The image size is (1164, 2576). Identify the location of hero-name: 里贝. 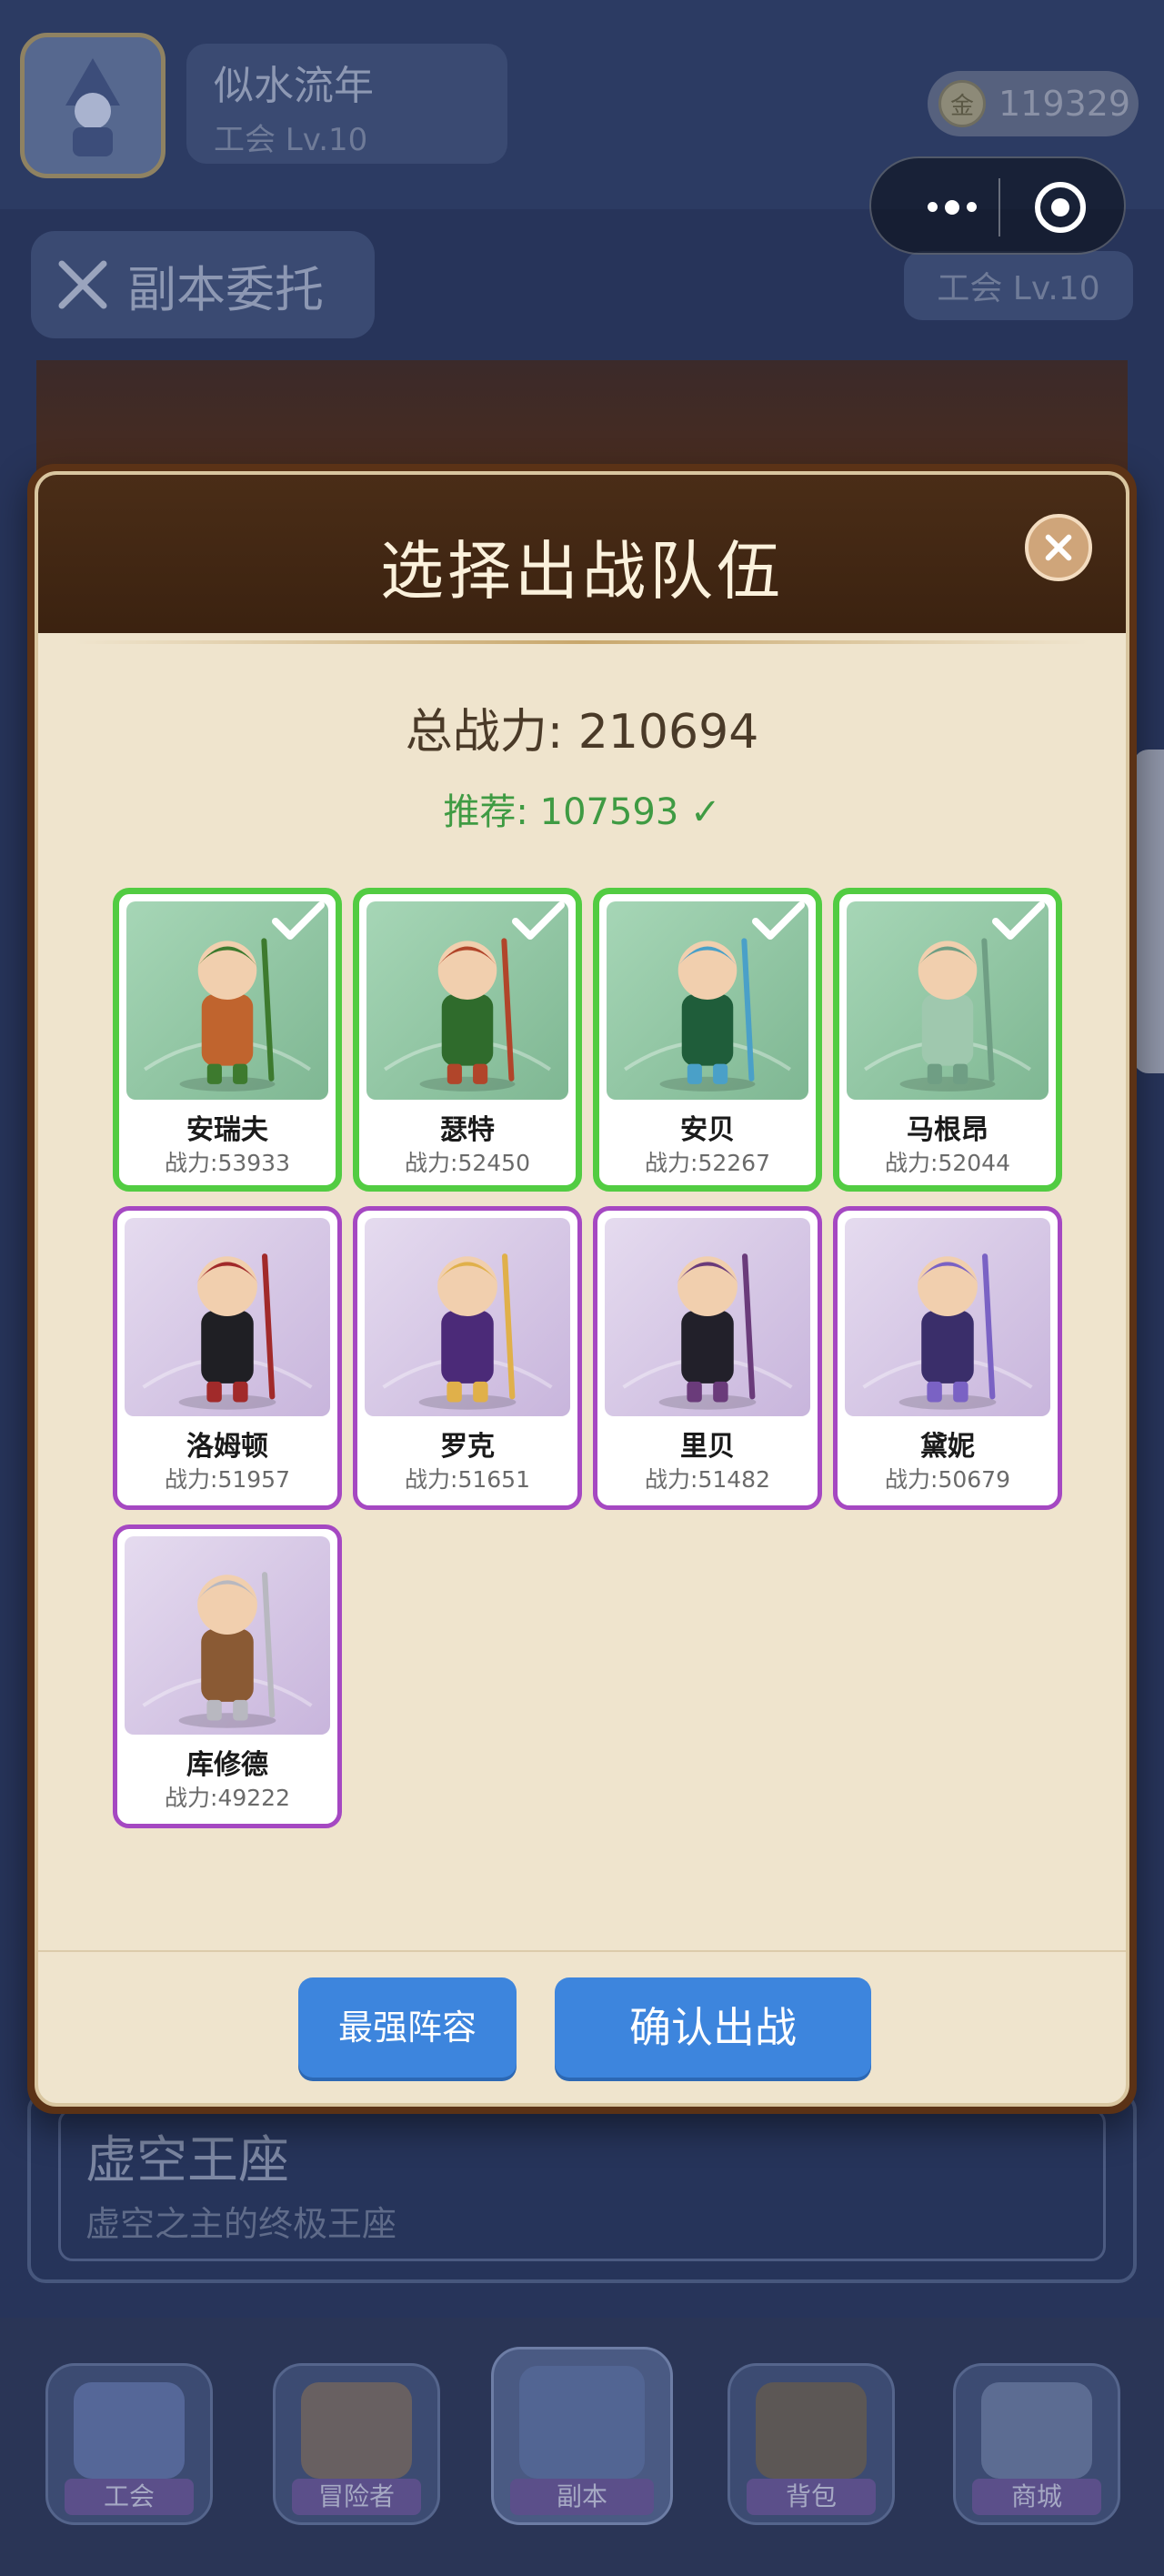
(708, 1447).